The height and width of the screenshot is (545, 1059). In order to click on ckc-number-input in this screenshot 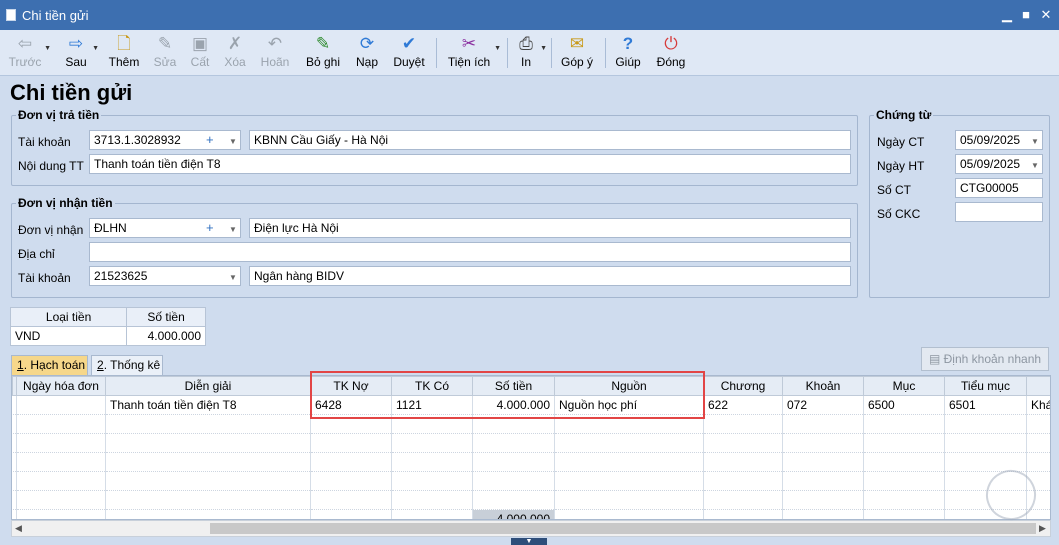, I will do `click(999, 212)`.